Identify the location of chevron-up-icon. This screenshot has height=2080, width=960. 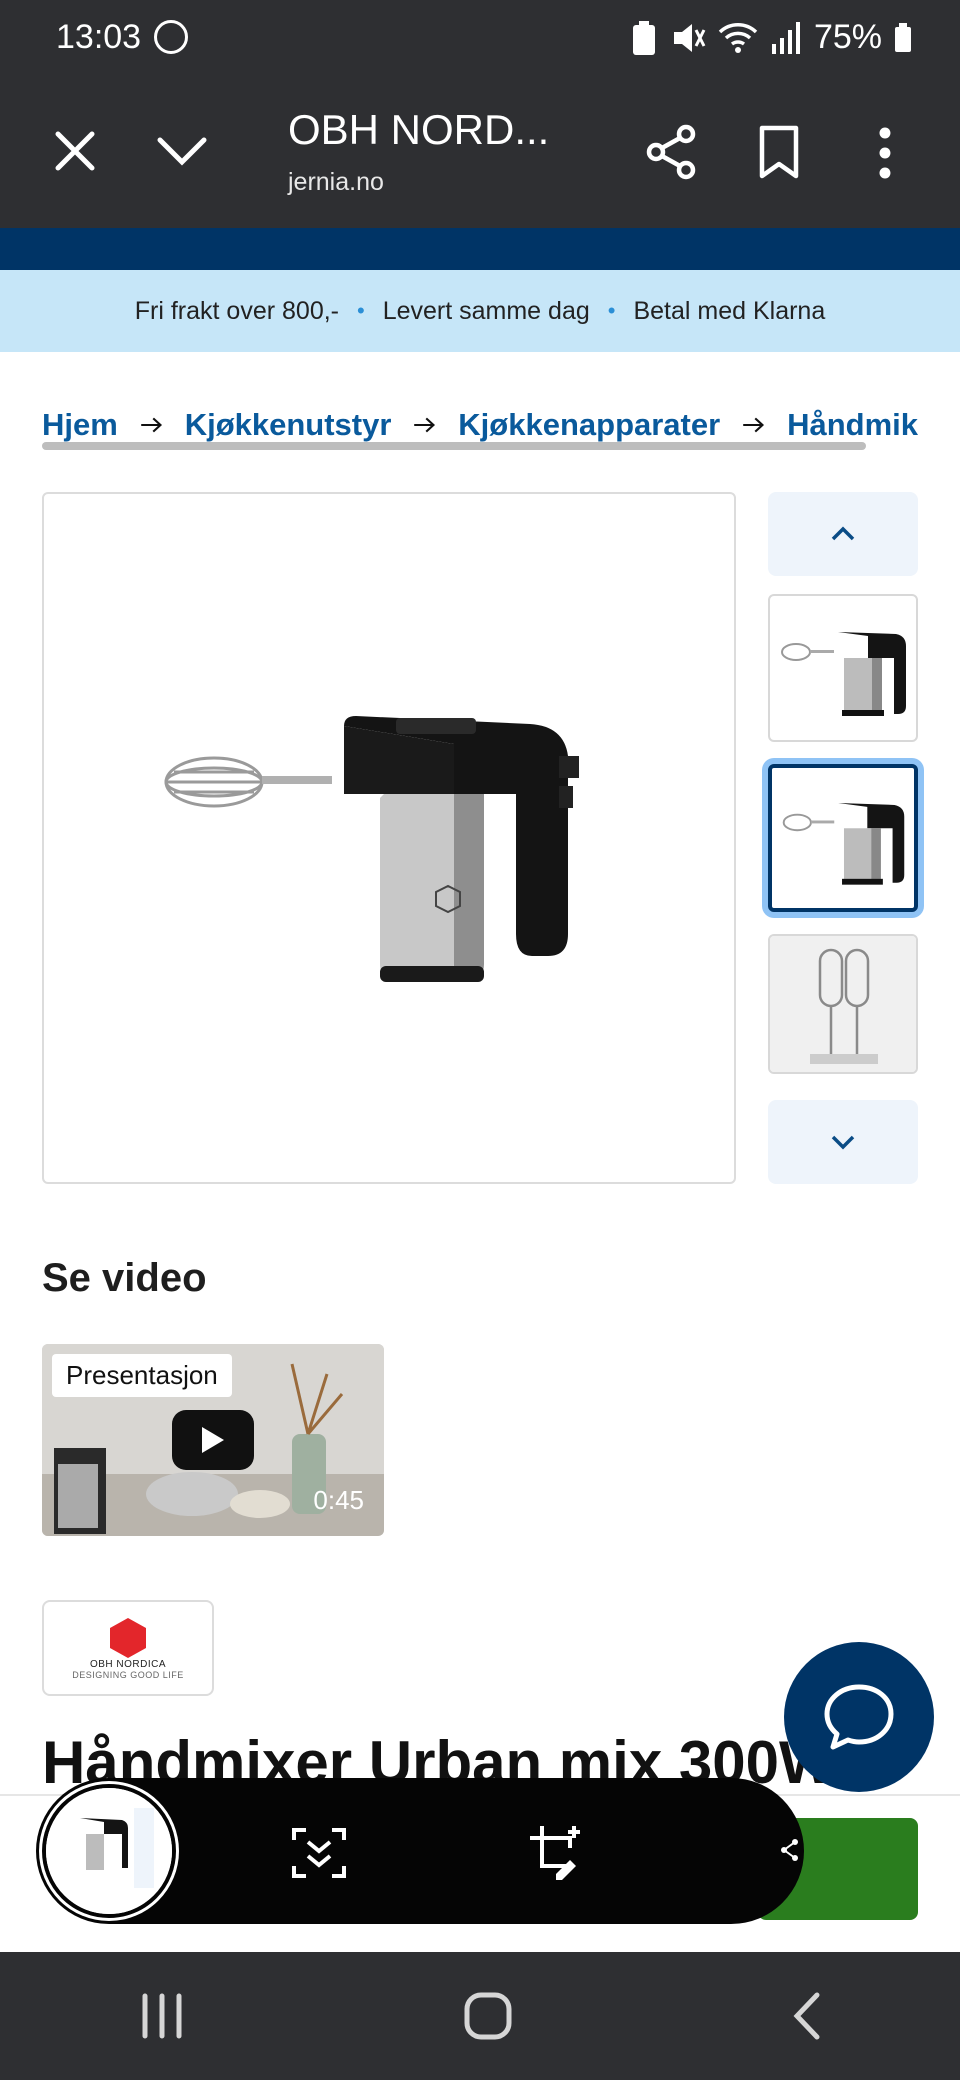
(843, 533).